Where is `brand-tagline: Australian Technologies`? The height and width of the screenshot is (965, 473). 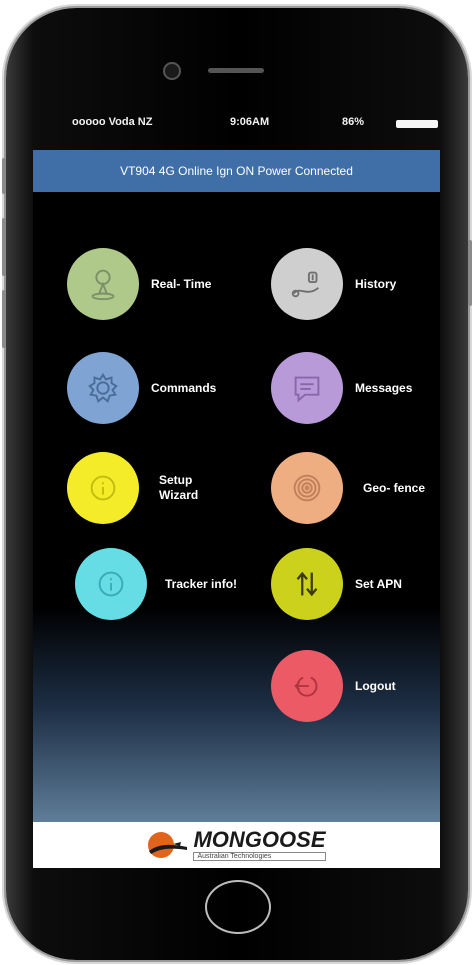
brand-tagline: Australian Technologies is located at coordinates (259, 856).